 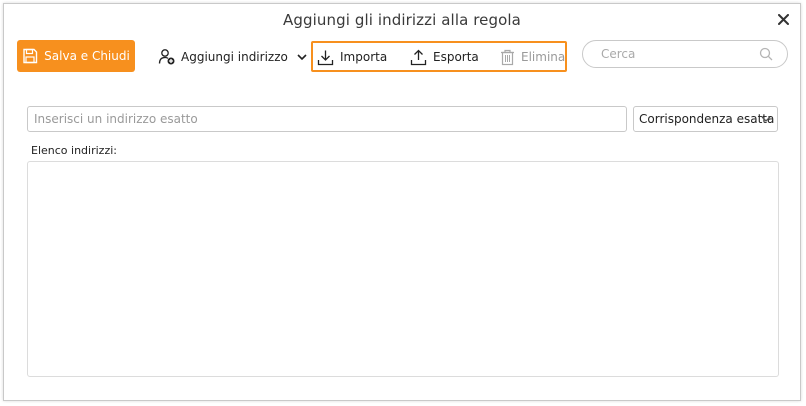 I want to click on trash-icon, so click(x=507, y=57).